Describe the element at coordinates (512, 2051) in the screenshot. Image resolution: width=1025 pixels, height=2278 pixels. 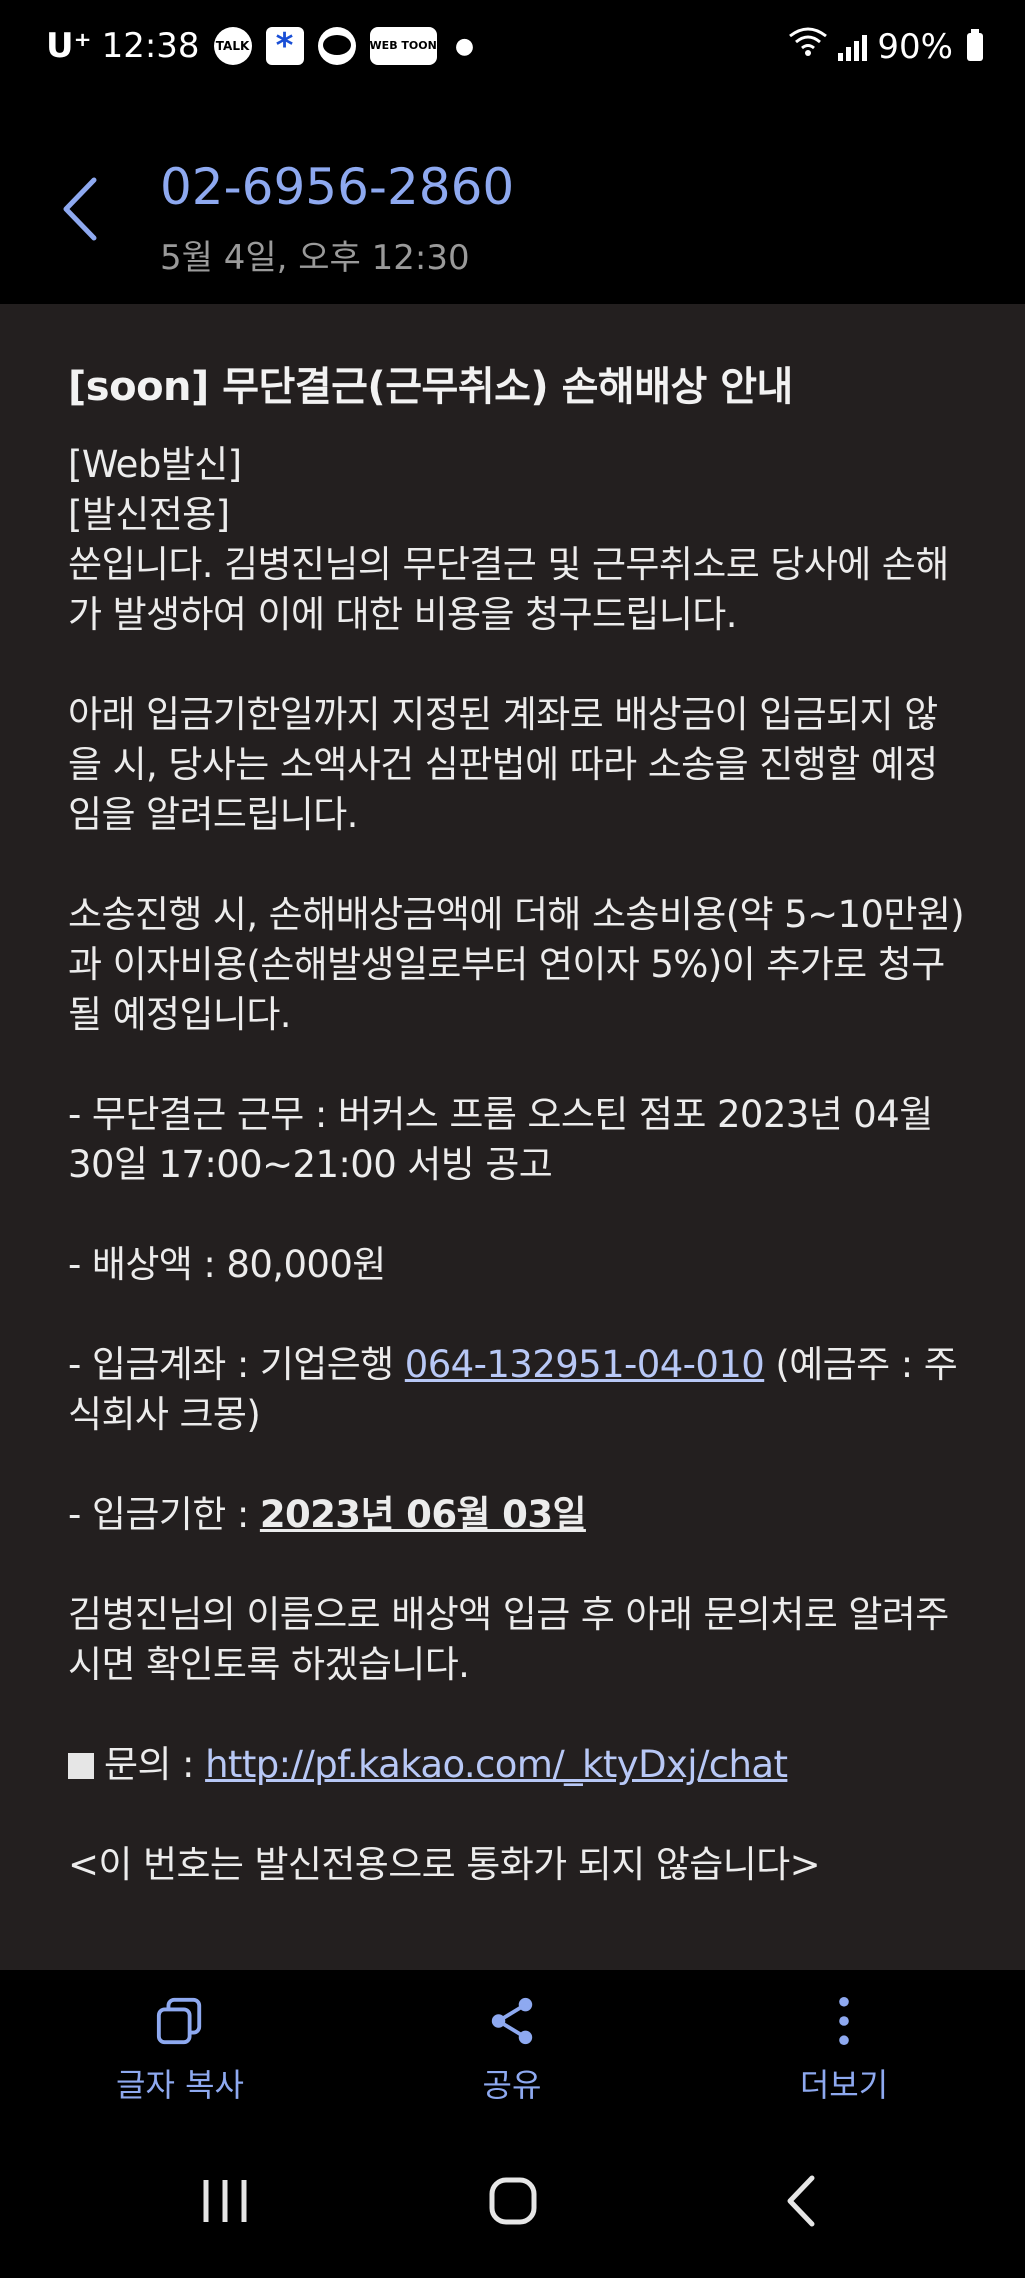
I see `share-button: 공유` at that location.